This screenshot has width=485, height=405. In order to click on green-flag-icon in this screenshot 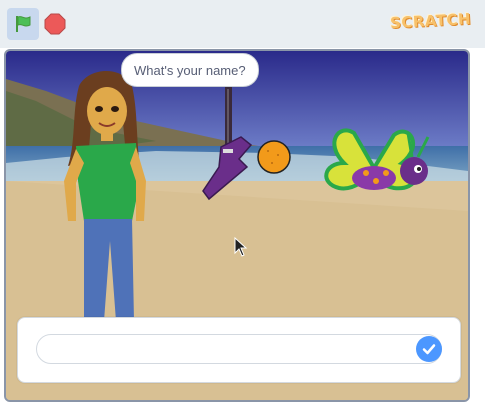, I will do `click(23, 24)`.